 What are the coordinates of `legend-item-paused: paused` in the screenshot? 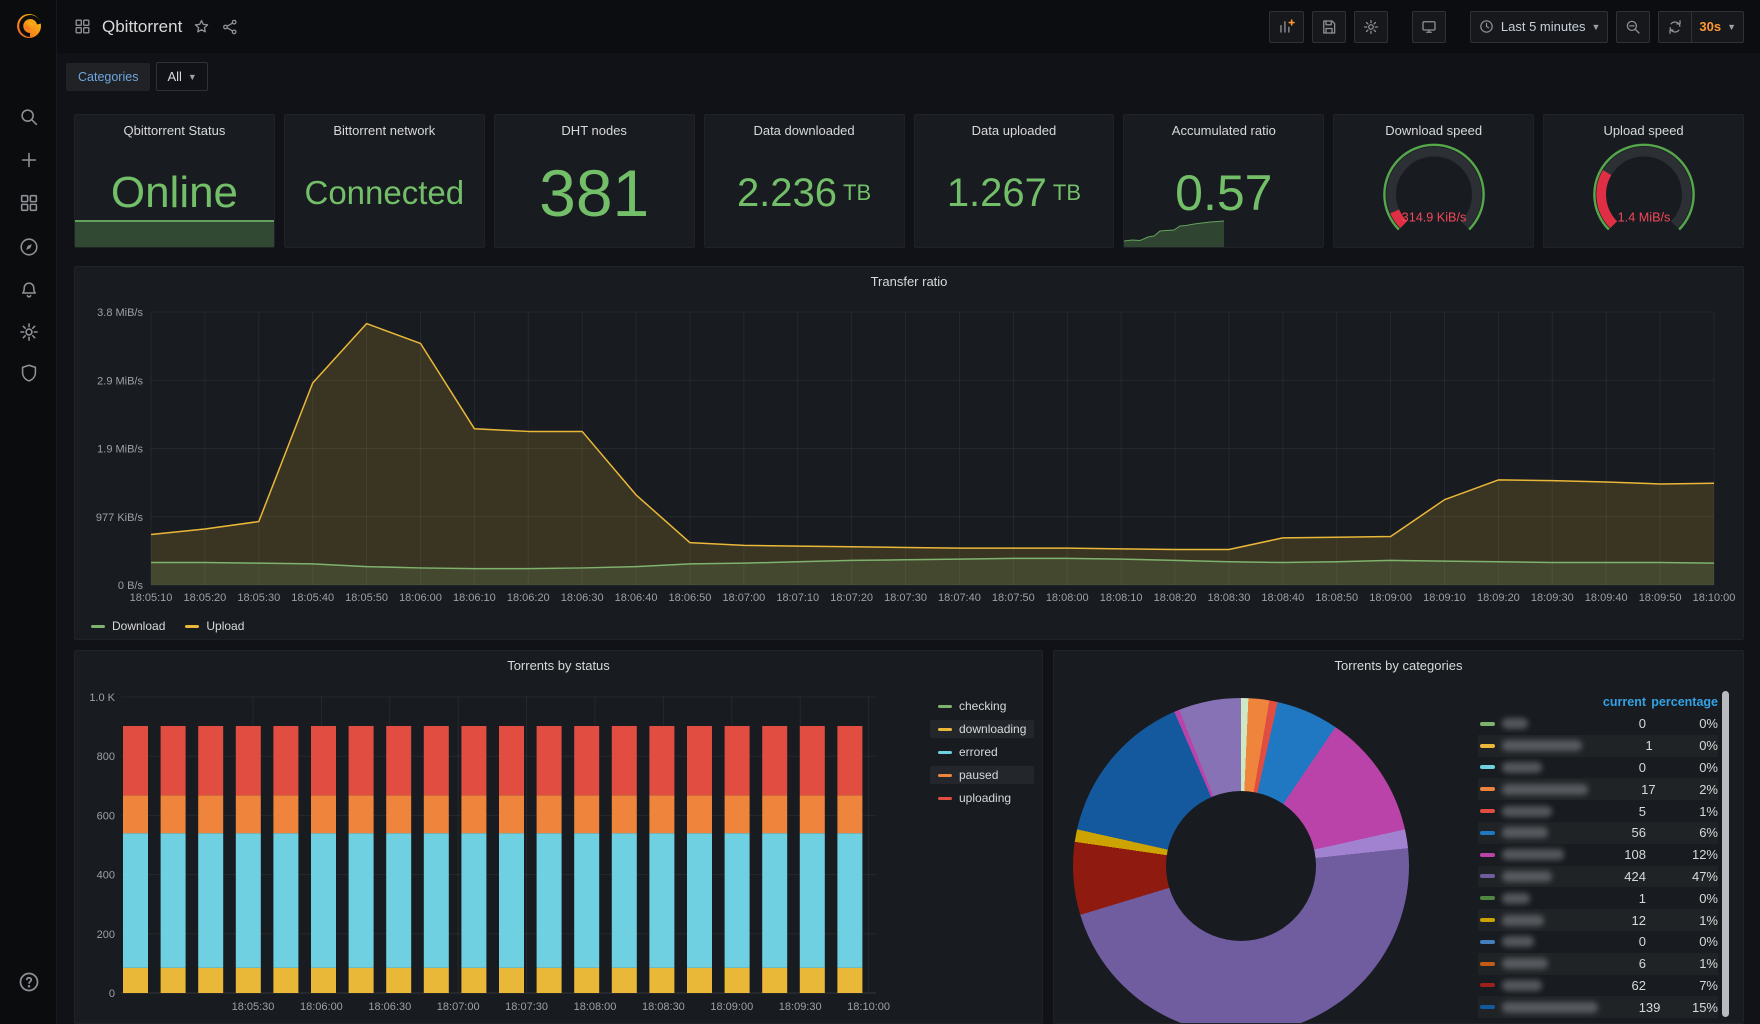 It's located at (982, 775).